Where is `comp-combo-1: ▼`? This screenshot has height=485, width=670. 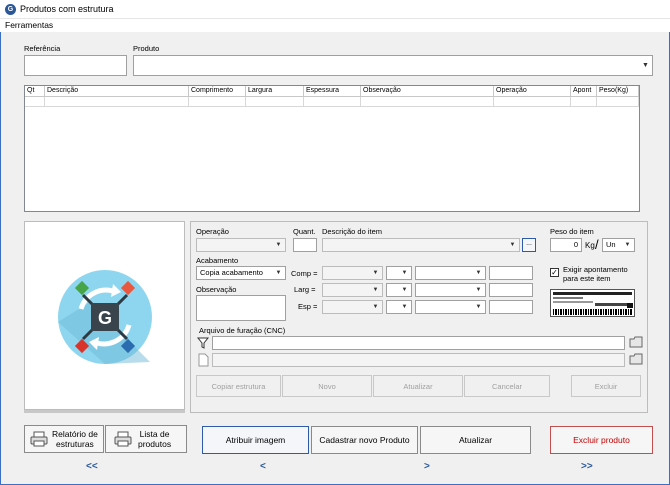
comp-combo-1: ▼ is located at coordinates (352, 273).